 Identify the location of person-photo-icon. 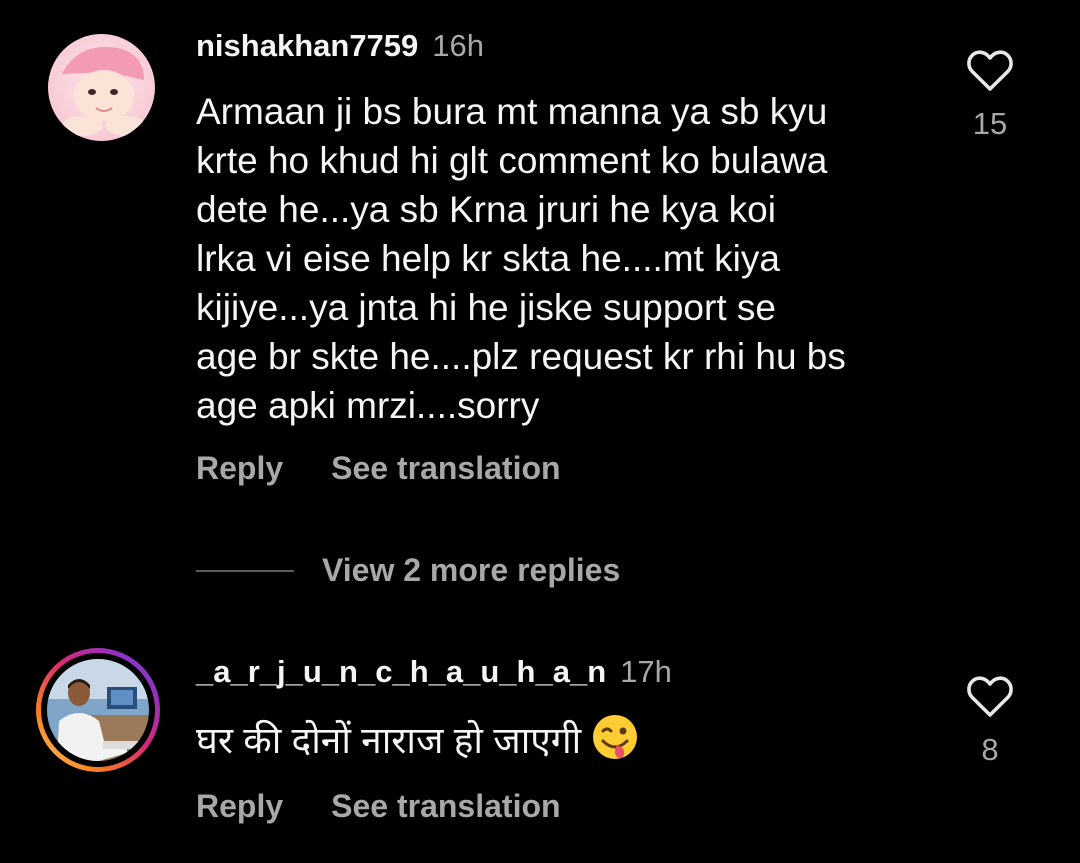
(98, 710).